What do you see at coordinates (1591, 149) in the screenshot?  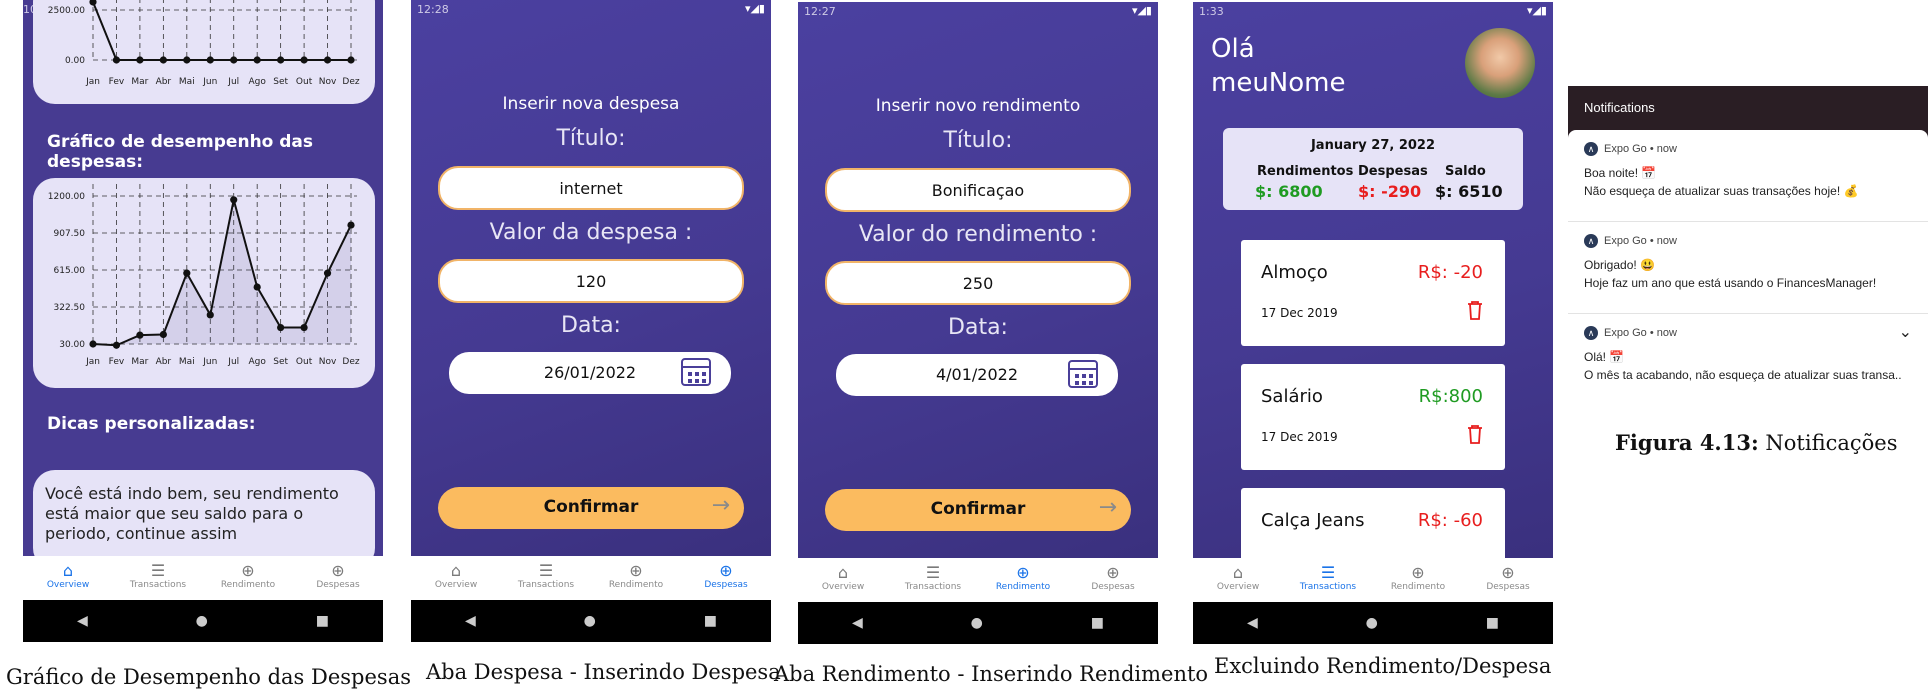 I see `expo-go-icon: ∧` at bounding box center [1591, 149].